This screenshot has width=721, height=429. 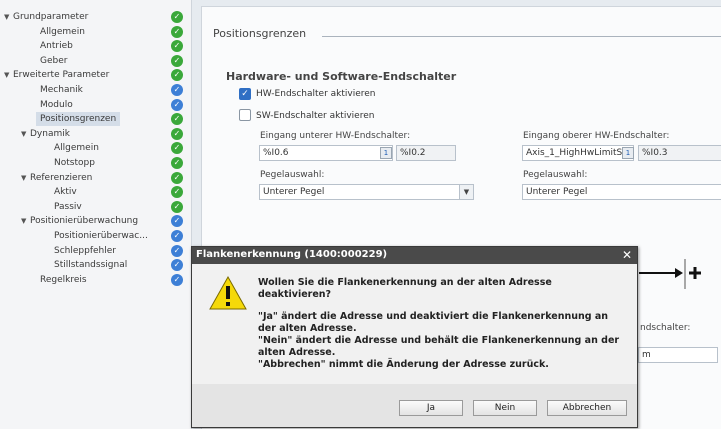 What do you see at coordinates (294, 192) in the screenshot?
I see `lower-level-value: Unterer Pegel` at bounding box center [294, 192].